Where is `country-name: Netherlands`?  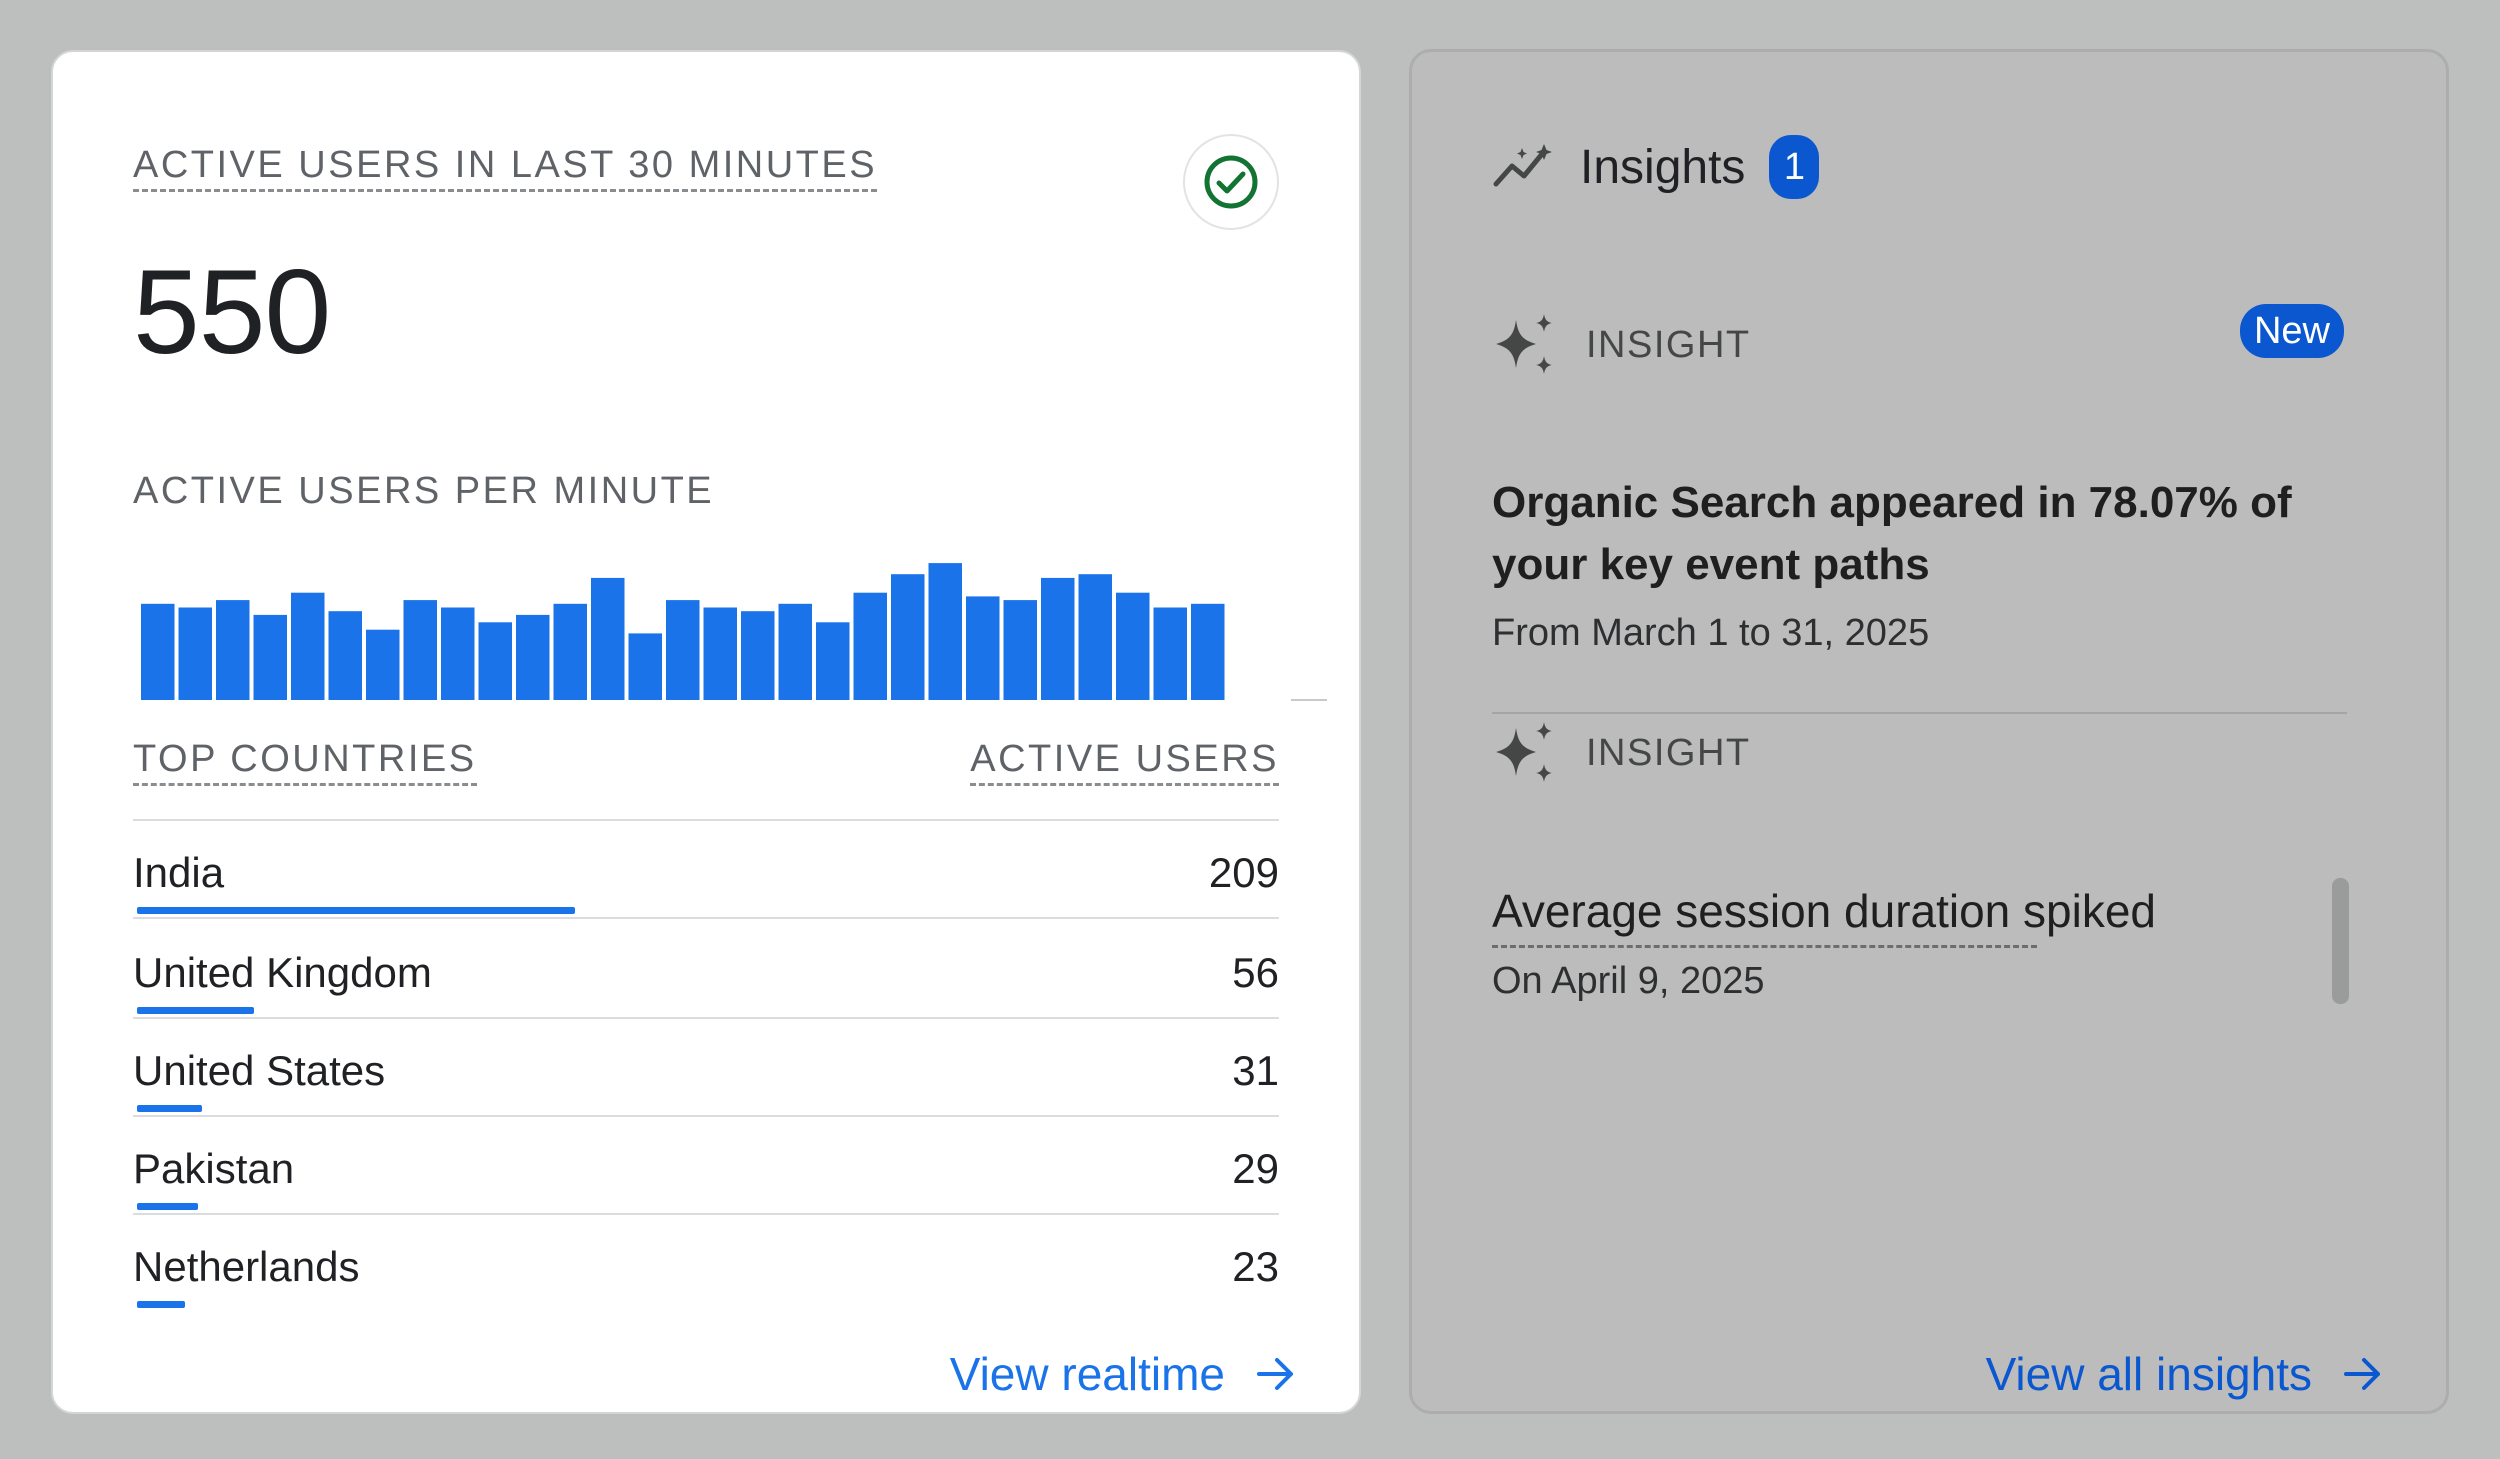 country-name: Netherlands is located at coordinates (246, 1266).